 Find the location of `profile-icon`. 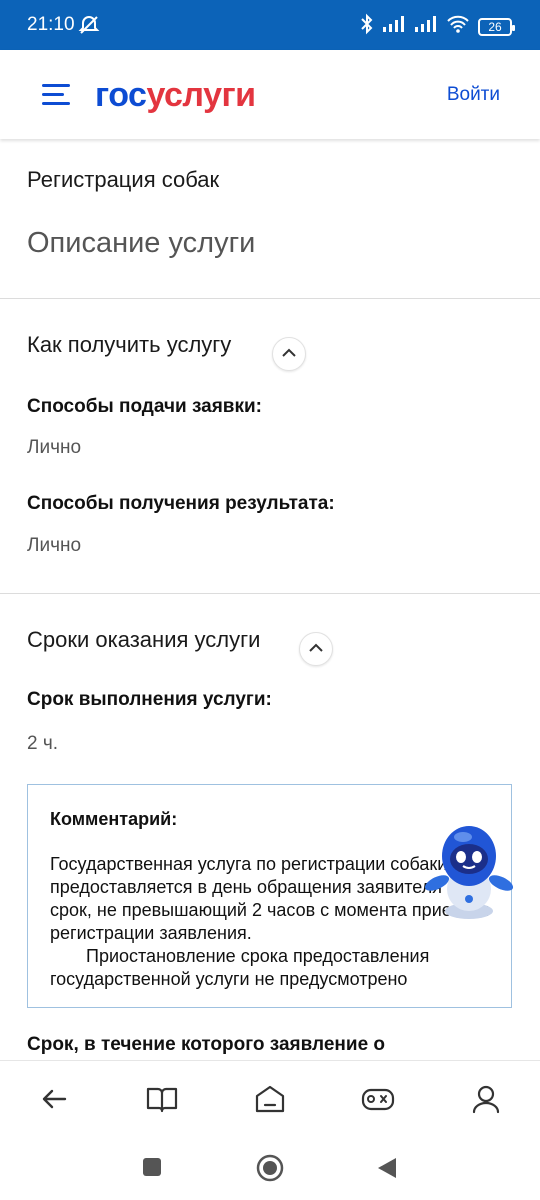

profile-icon is located at coordinates (486, 1099).